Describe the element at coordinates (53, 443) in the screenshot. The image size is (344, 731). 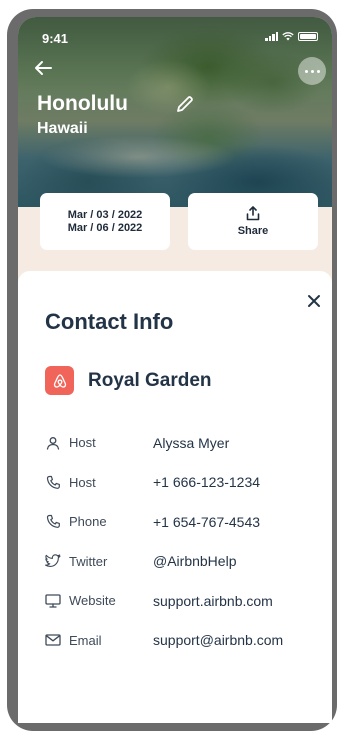
I see `person-icon` at that location.